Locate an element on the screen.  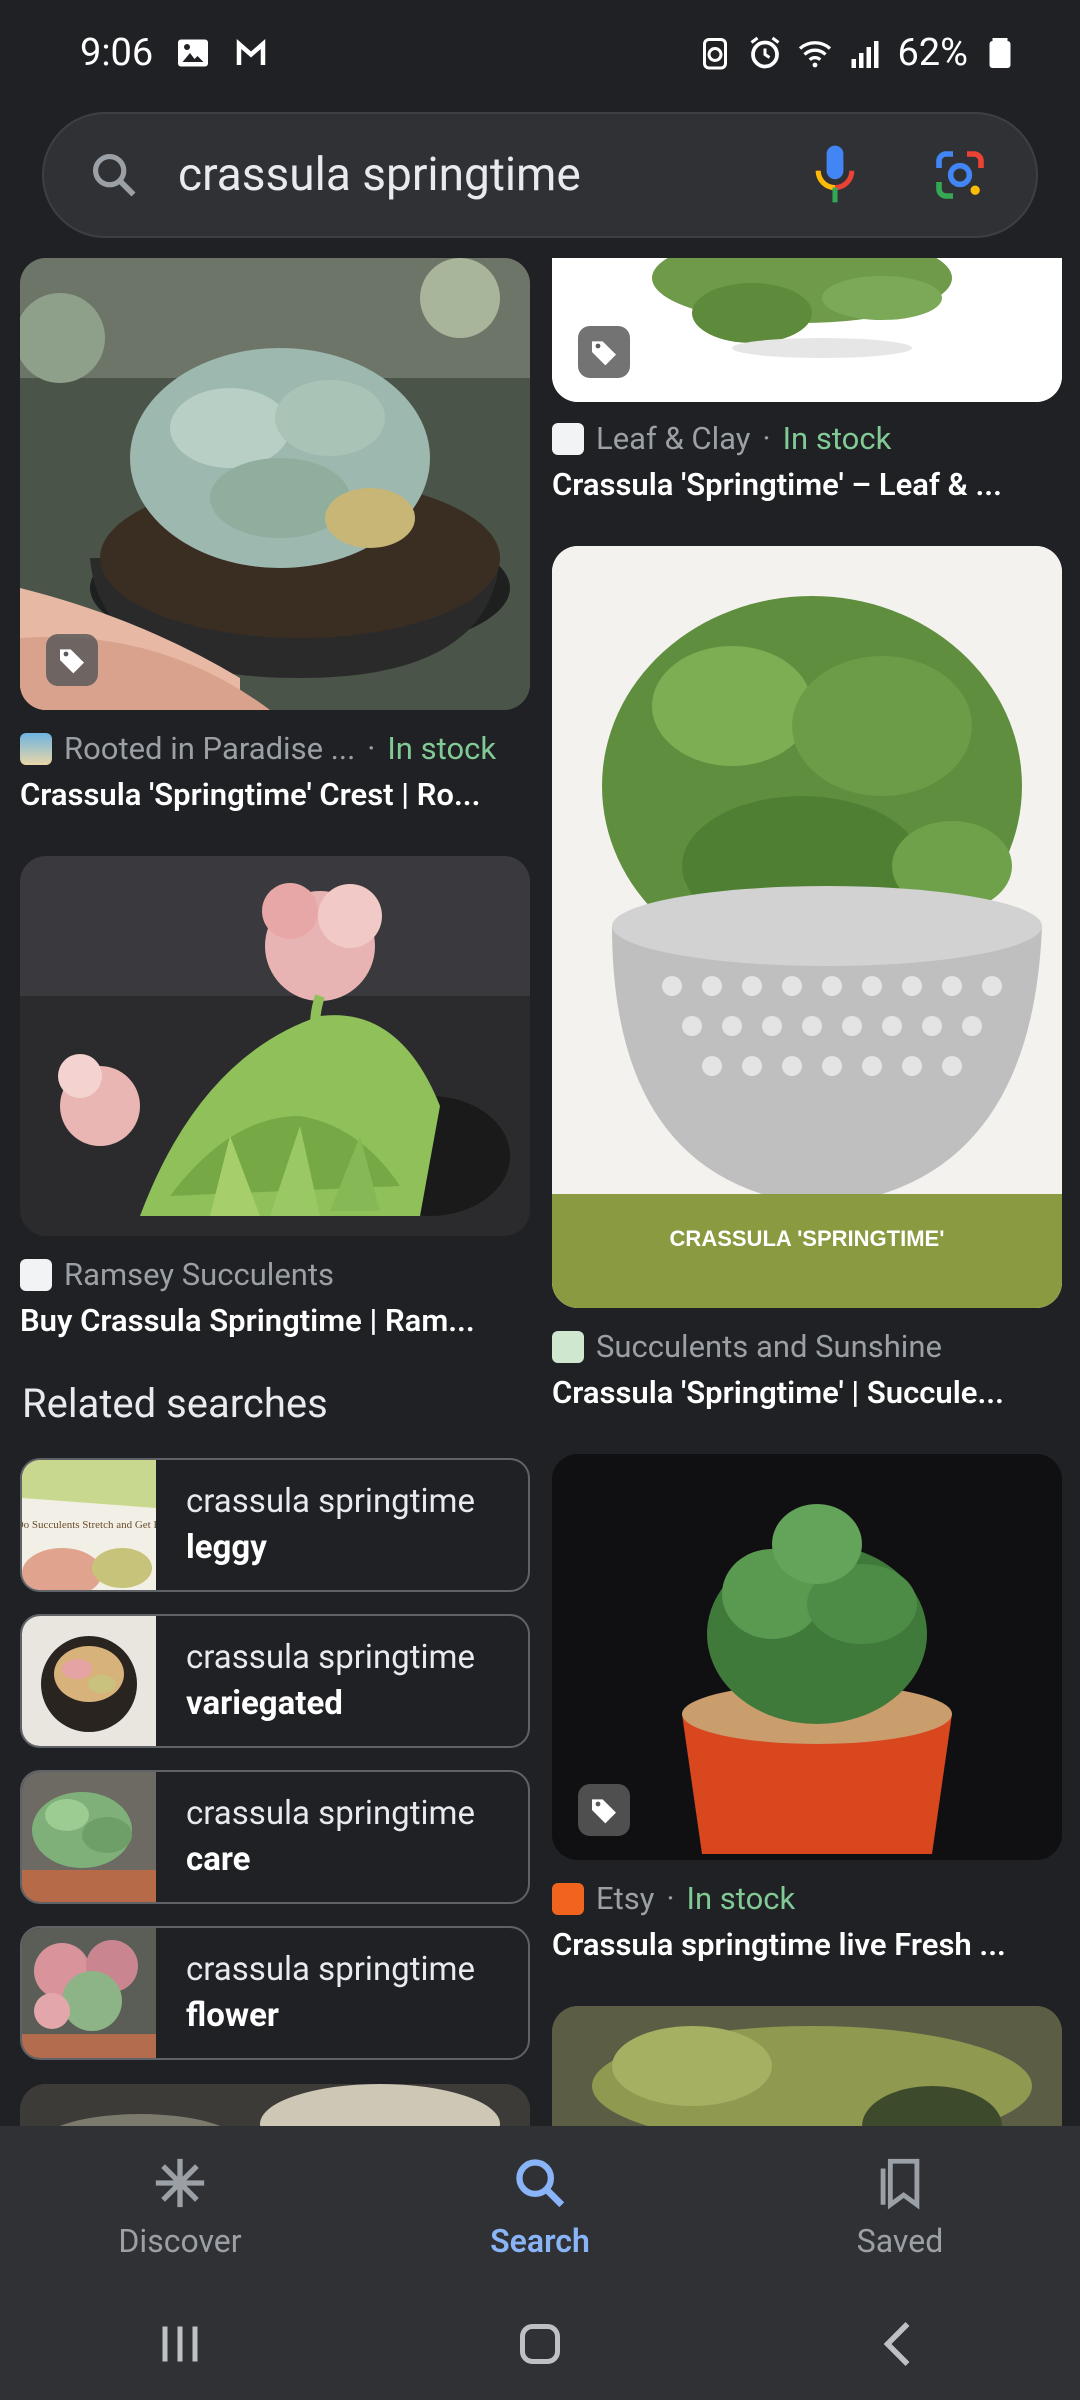
related-searches-header: Related searches is located at coordinates (175, 1403).